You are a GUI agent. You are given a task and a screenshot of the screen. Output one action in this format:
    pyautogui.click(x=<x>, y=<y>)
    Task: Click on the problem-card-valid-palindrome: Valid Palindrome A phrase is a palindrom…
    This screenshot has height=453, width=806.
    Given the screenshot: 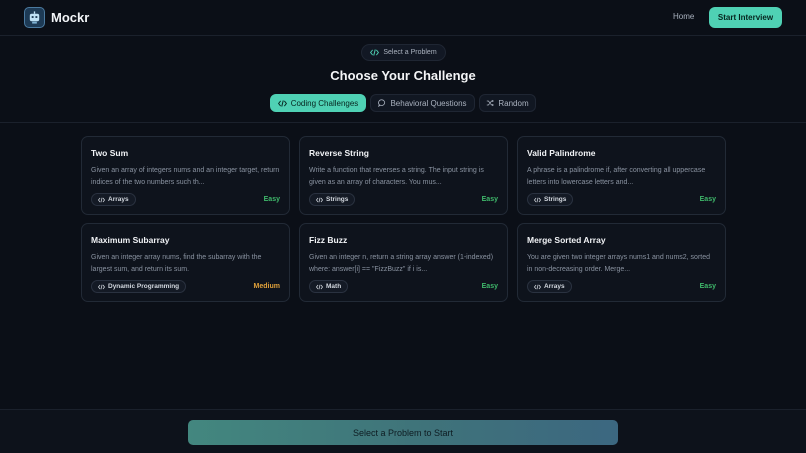 What is the action you would take?
    pyautogui.click(x=621, y=175)
    